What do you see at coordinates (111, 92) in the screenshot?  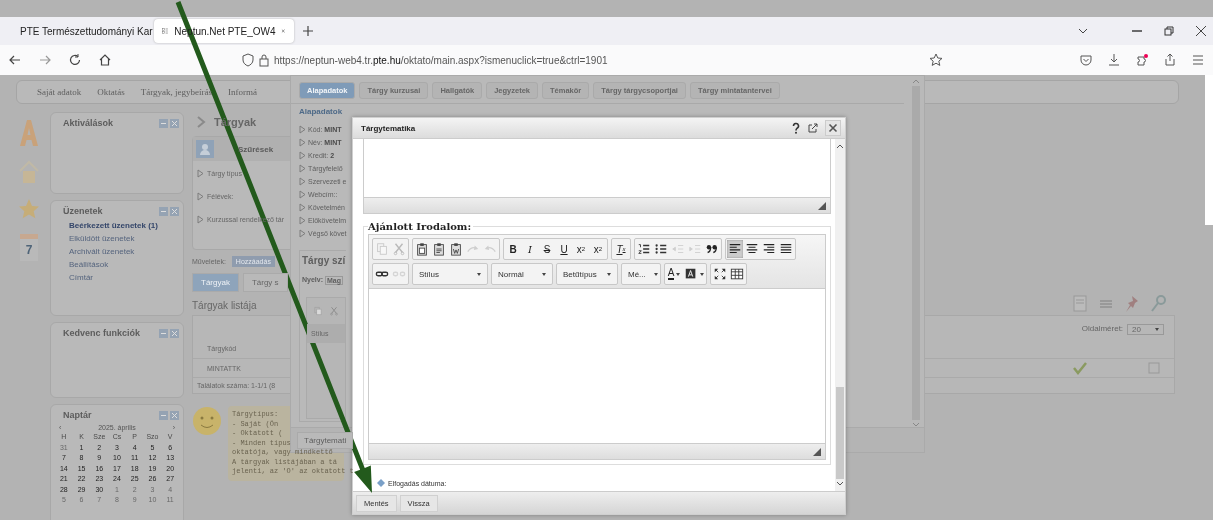 I see `menu-item: Oktatás` at bounding box center [111, 92].